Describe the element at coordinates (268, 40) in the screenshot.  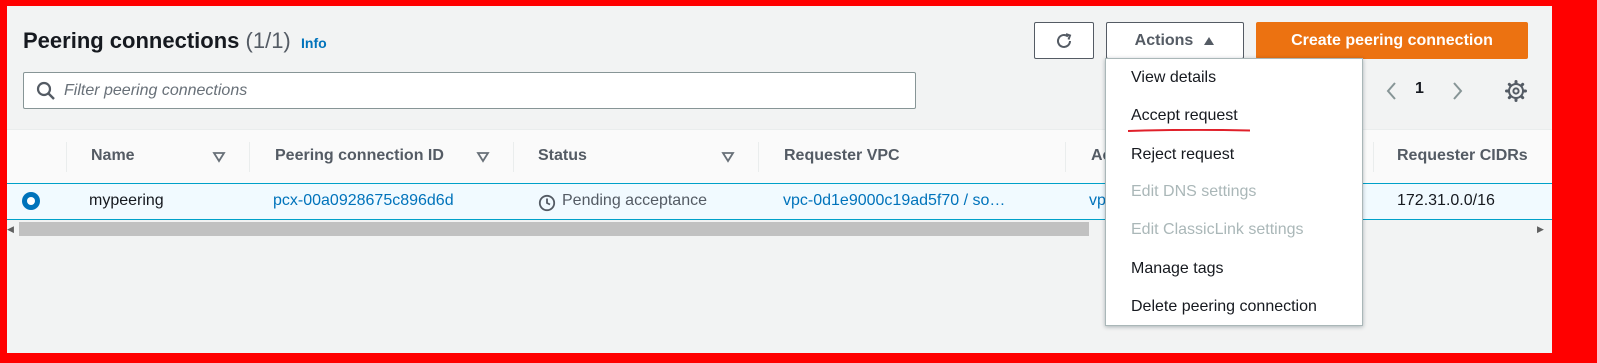
I see `page-title-count: (1/1)` at that location.